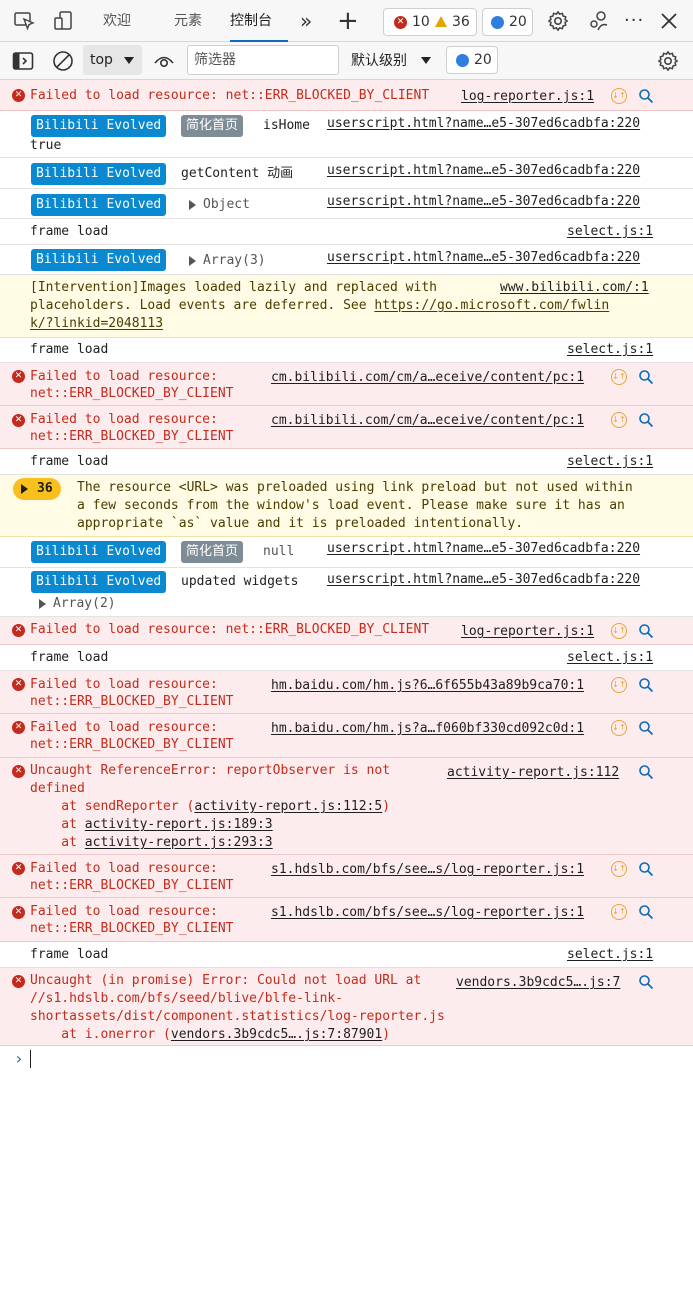  I want to click on stack-frame-link: activity-report.js:112:5, so click(288, 806).